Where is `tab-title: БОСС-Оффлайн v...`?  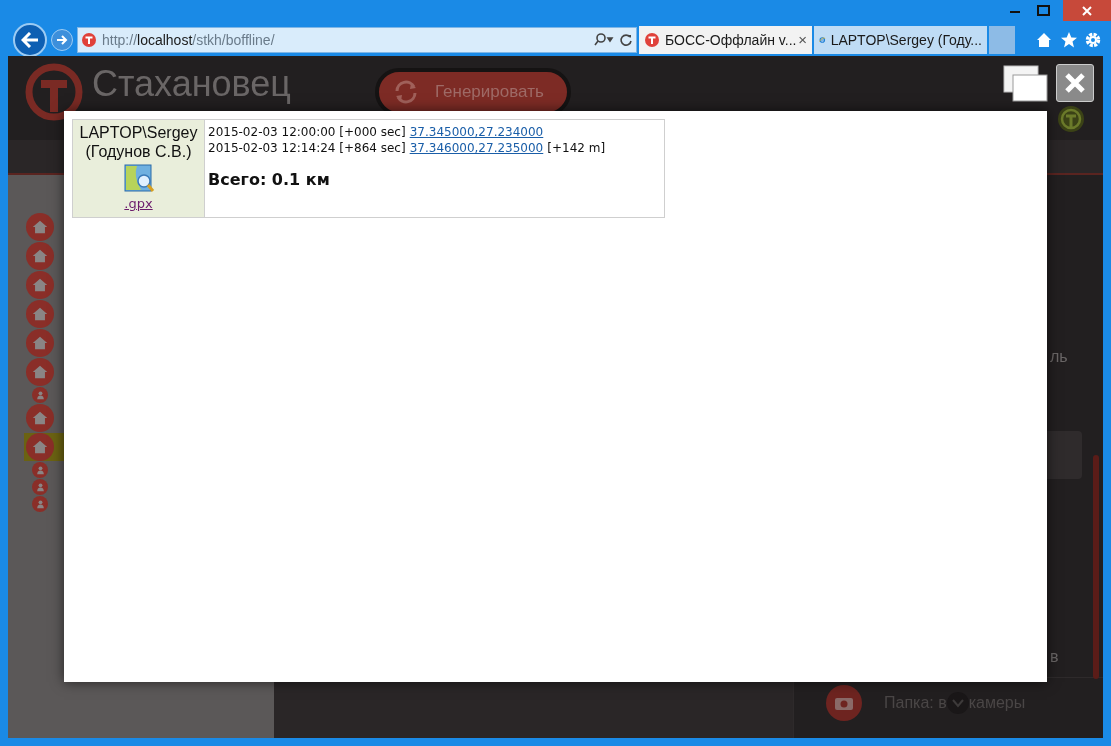 tab-title: БОСС-Оффлайн v... is located at coordinates (731, 40).